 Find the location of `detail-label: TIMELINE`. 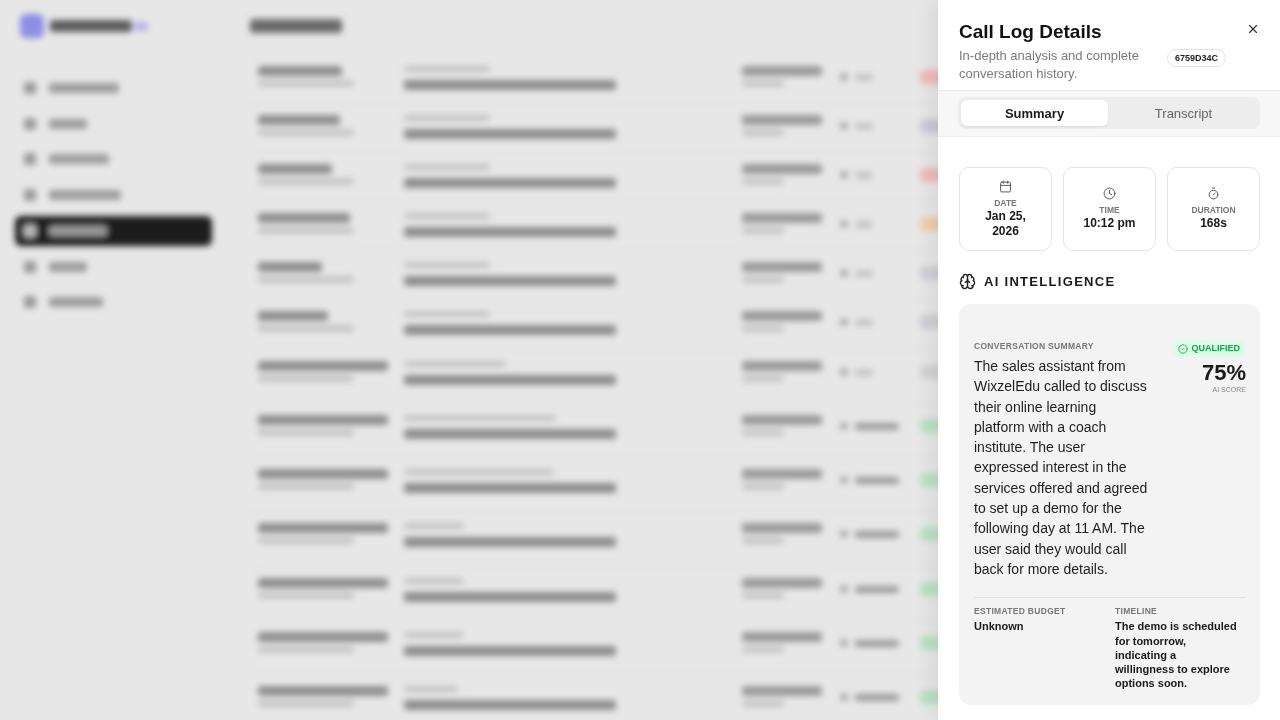

detail-label: TIMELINE is located at coordinates (1137, 611).